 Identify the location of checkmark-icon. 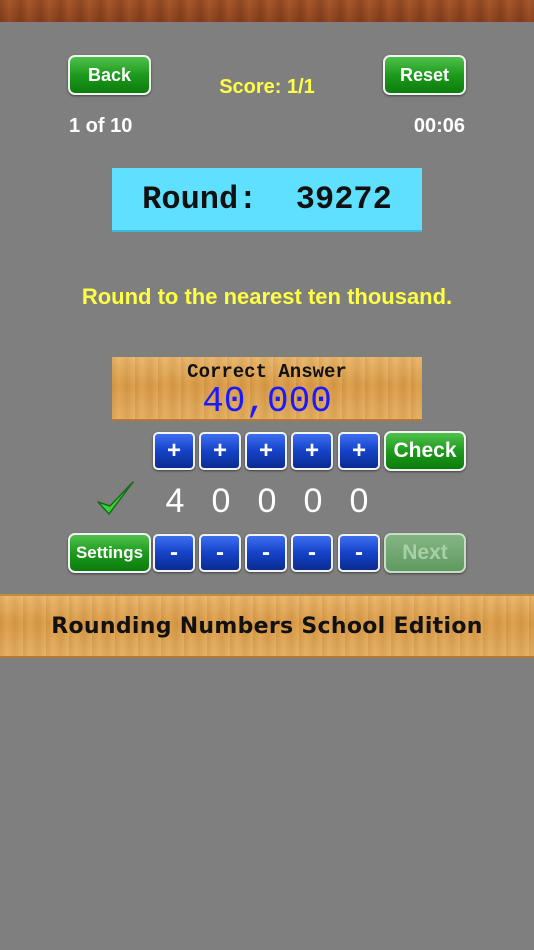
(115, 498).